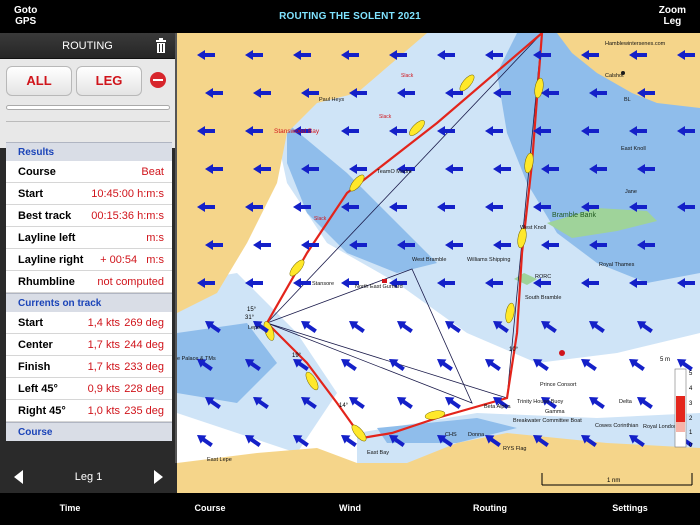  I want to click on current-speed: 1,0 kts, so click(103, 411).